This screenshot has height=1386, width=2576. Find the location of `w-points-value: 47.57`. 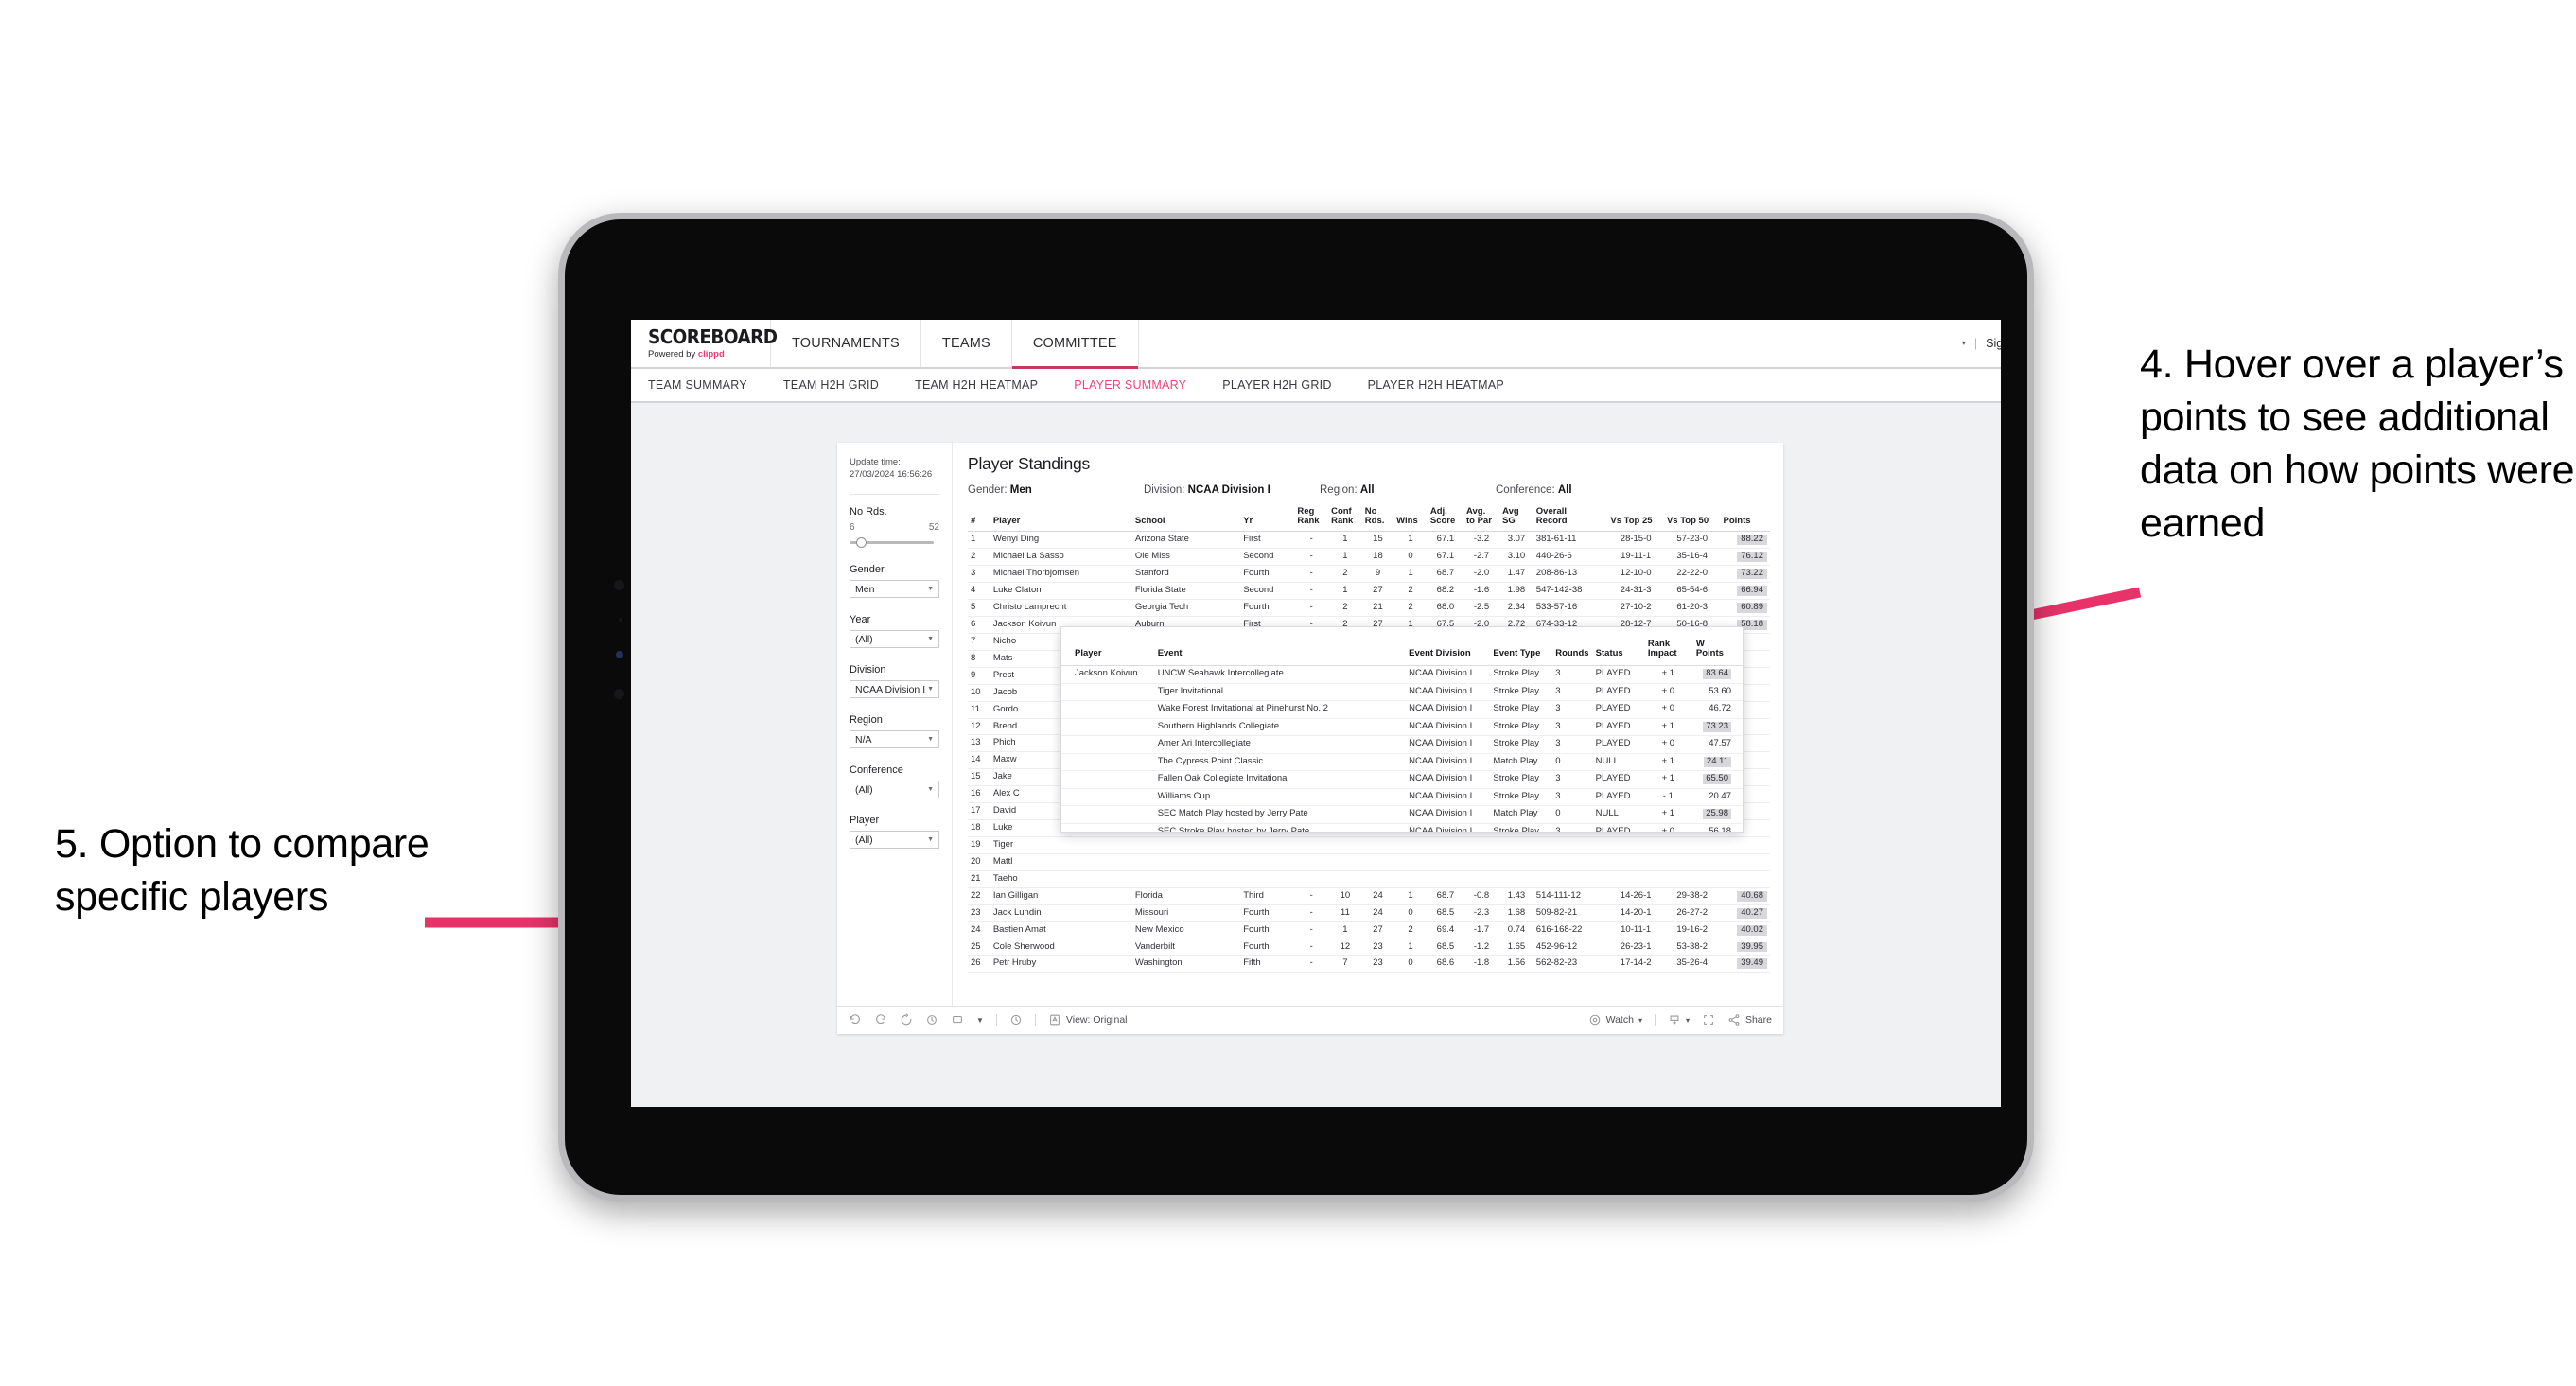

w-points-value: 47.57 is located at coordinates (1720, 743).